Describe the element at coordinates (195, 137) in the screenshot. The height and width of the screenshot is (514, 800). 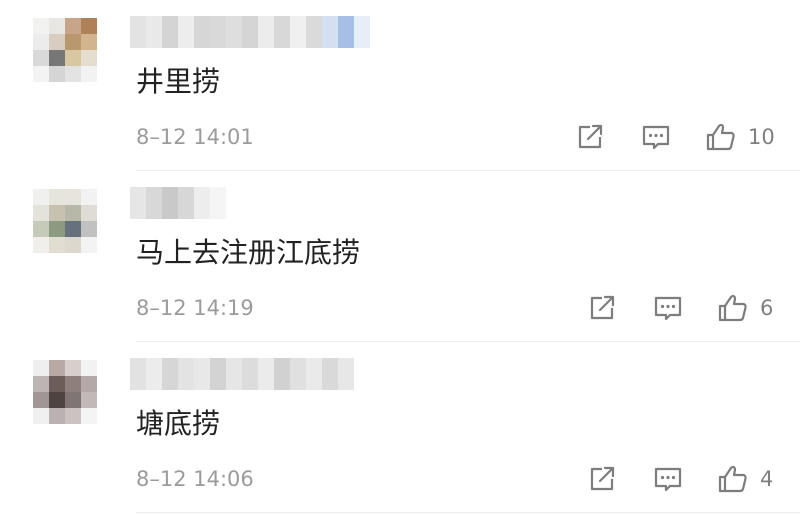
I see `comment-timestamp: 8–12 14:01` at that location.